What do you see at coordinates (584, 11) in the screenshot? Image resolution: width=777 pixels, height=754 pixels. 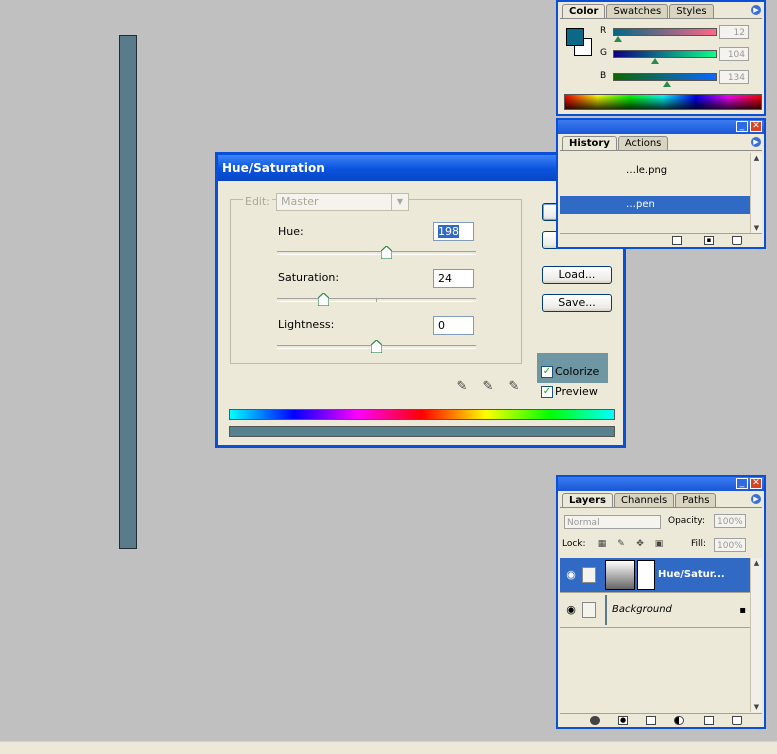 I see `tab-color: Color` at bounding box center [584, 11].